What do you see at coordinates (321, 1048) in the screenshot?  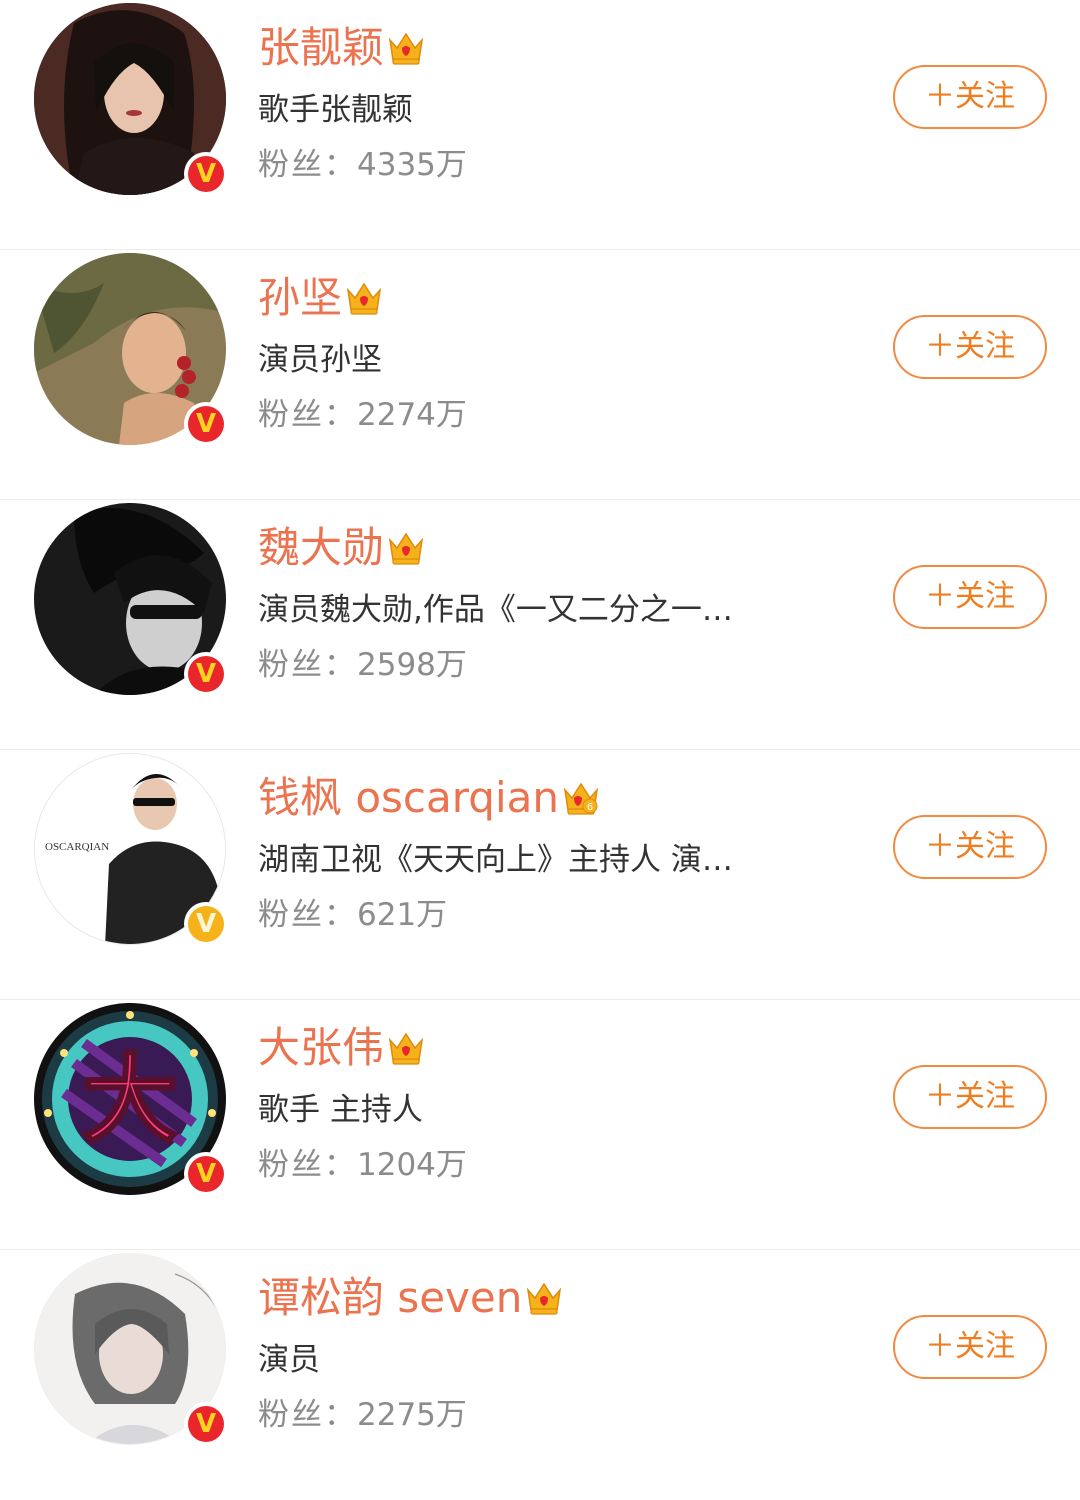 I see `user-name: 大张伟` at bounding box center [321, 1048].